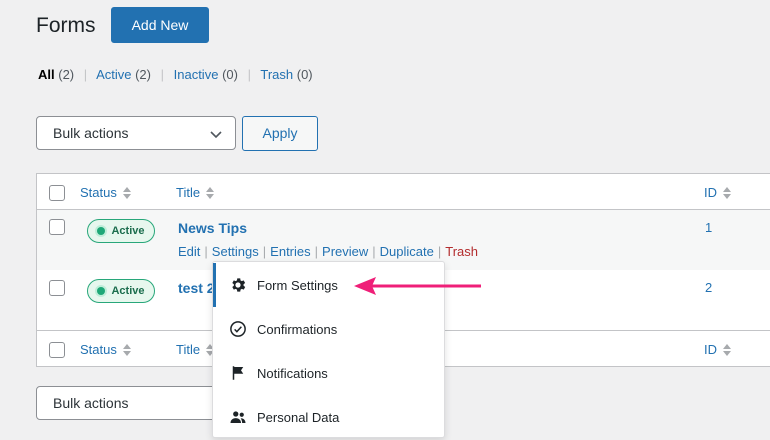 This screenshot has height=440, width=770. What do you see at coordinates (113, 74) in the screenshot?
I see `filter-active-link: Active` at bounding box center [113, 74].